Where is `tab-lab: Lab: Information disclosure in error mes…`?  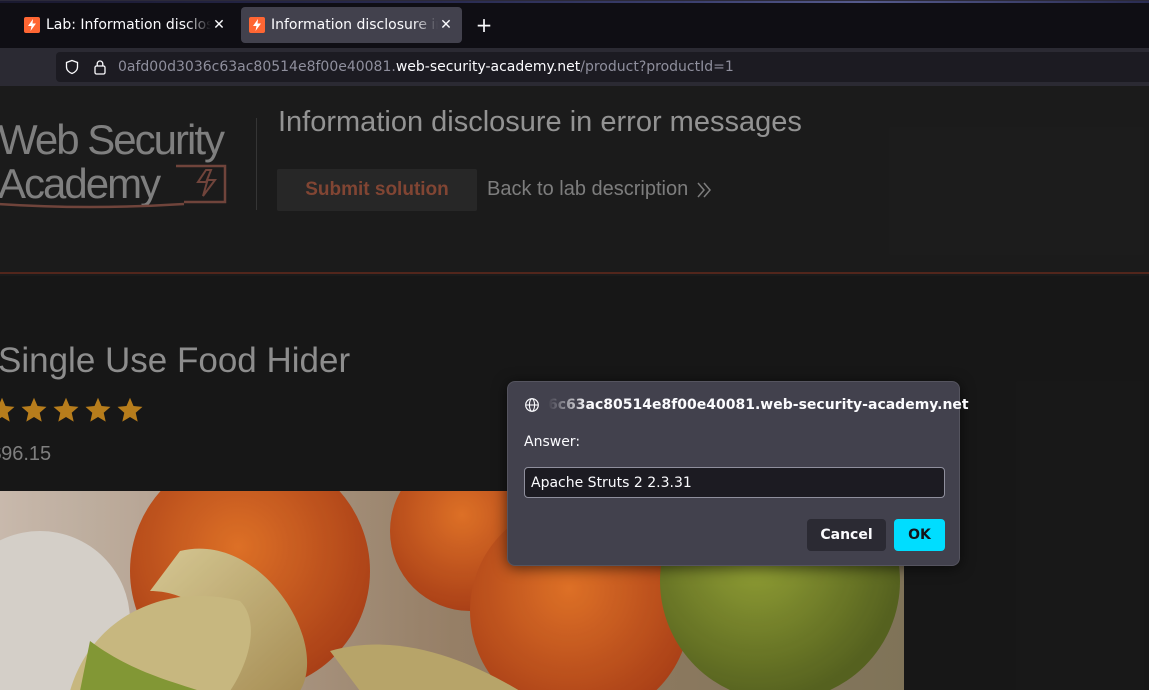 tab-lab: Lab: Information disclosure in error mes… is located at coordinates (125, 25).